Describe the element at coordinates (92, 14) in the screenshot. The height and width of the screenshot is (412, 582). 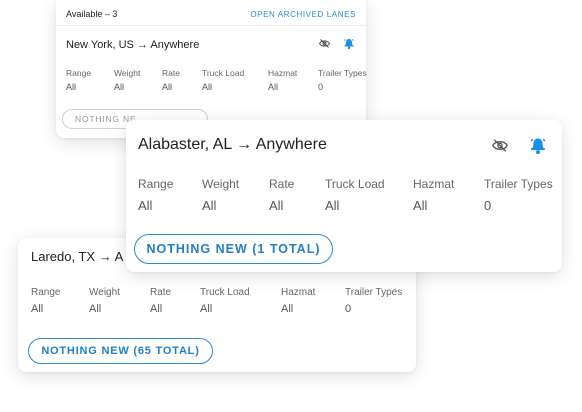
I see `available-count: Available – 3` at that location.